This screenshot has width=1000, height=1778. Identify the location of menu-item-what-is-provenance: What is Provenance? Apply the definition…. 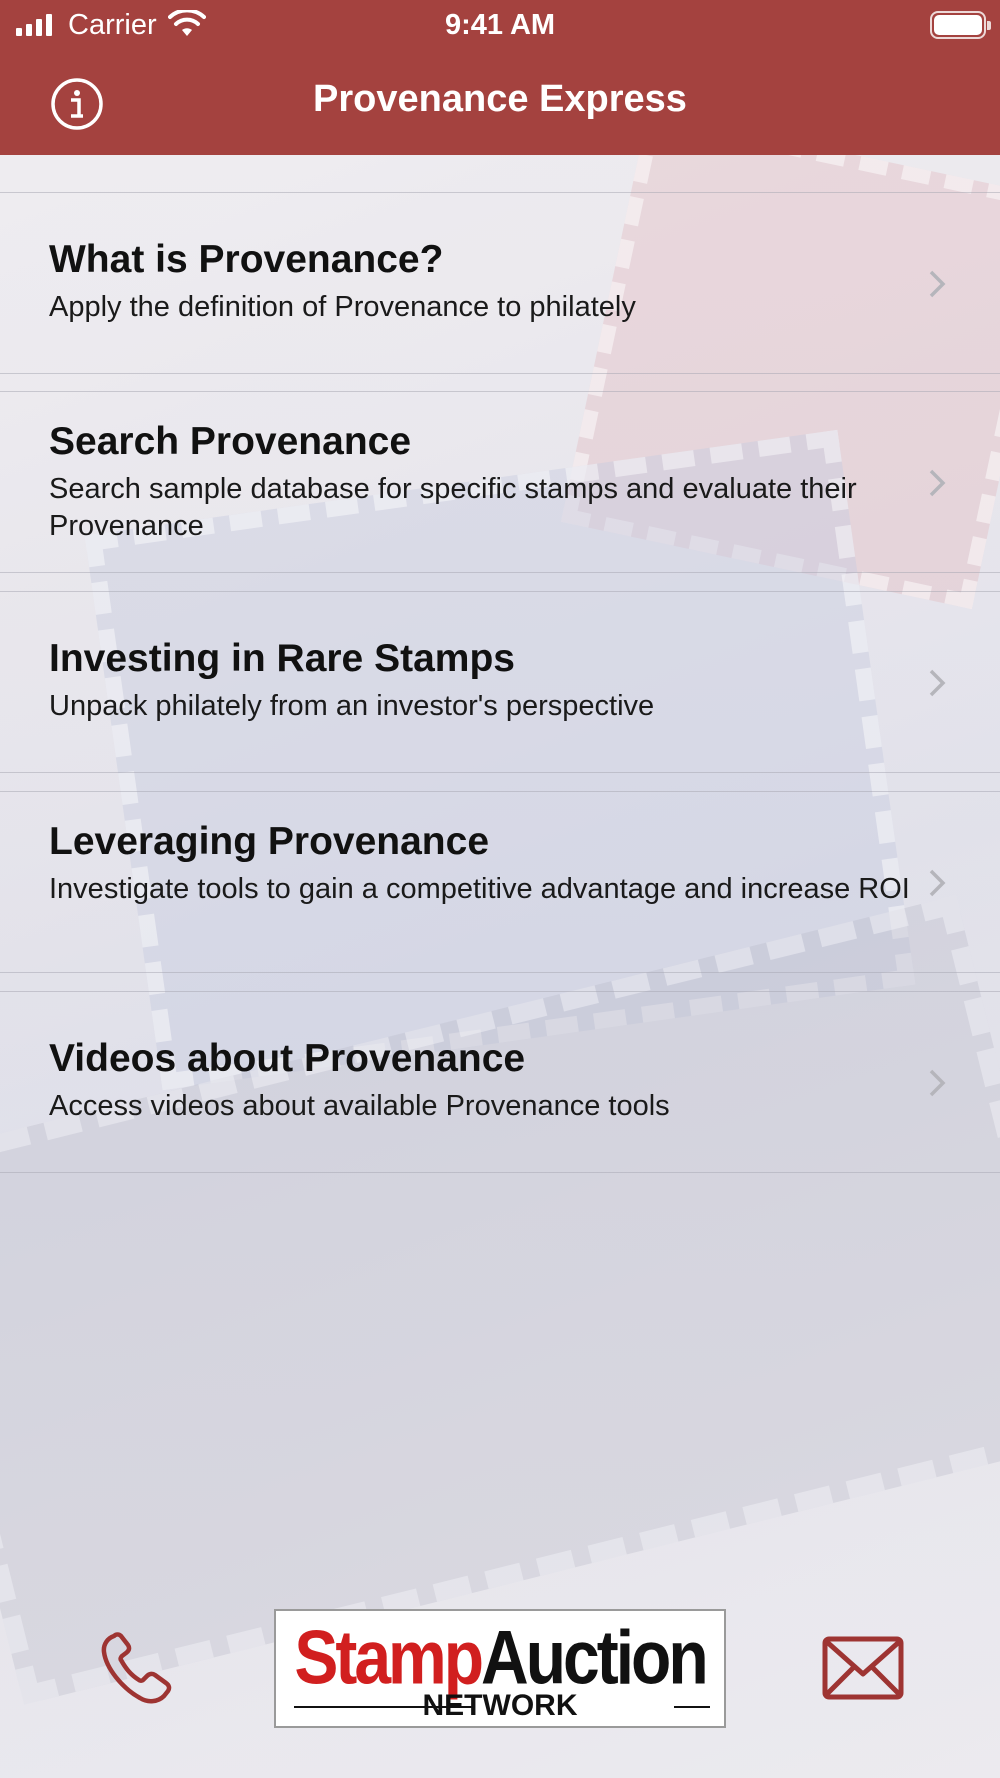
(500, 283).